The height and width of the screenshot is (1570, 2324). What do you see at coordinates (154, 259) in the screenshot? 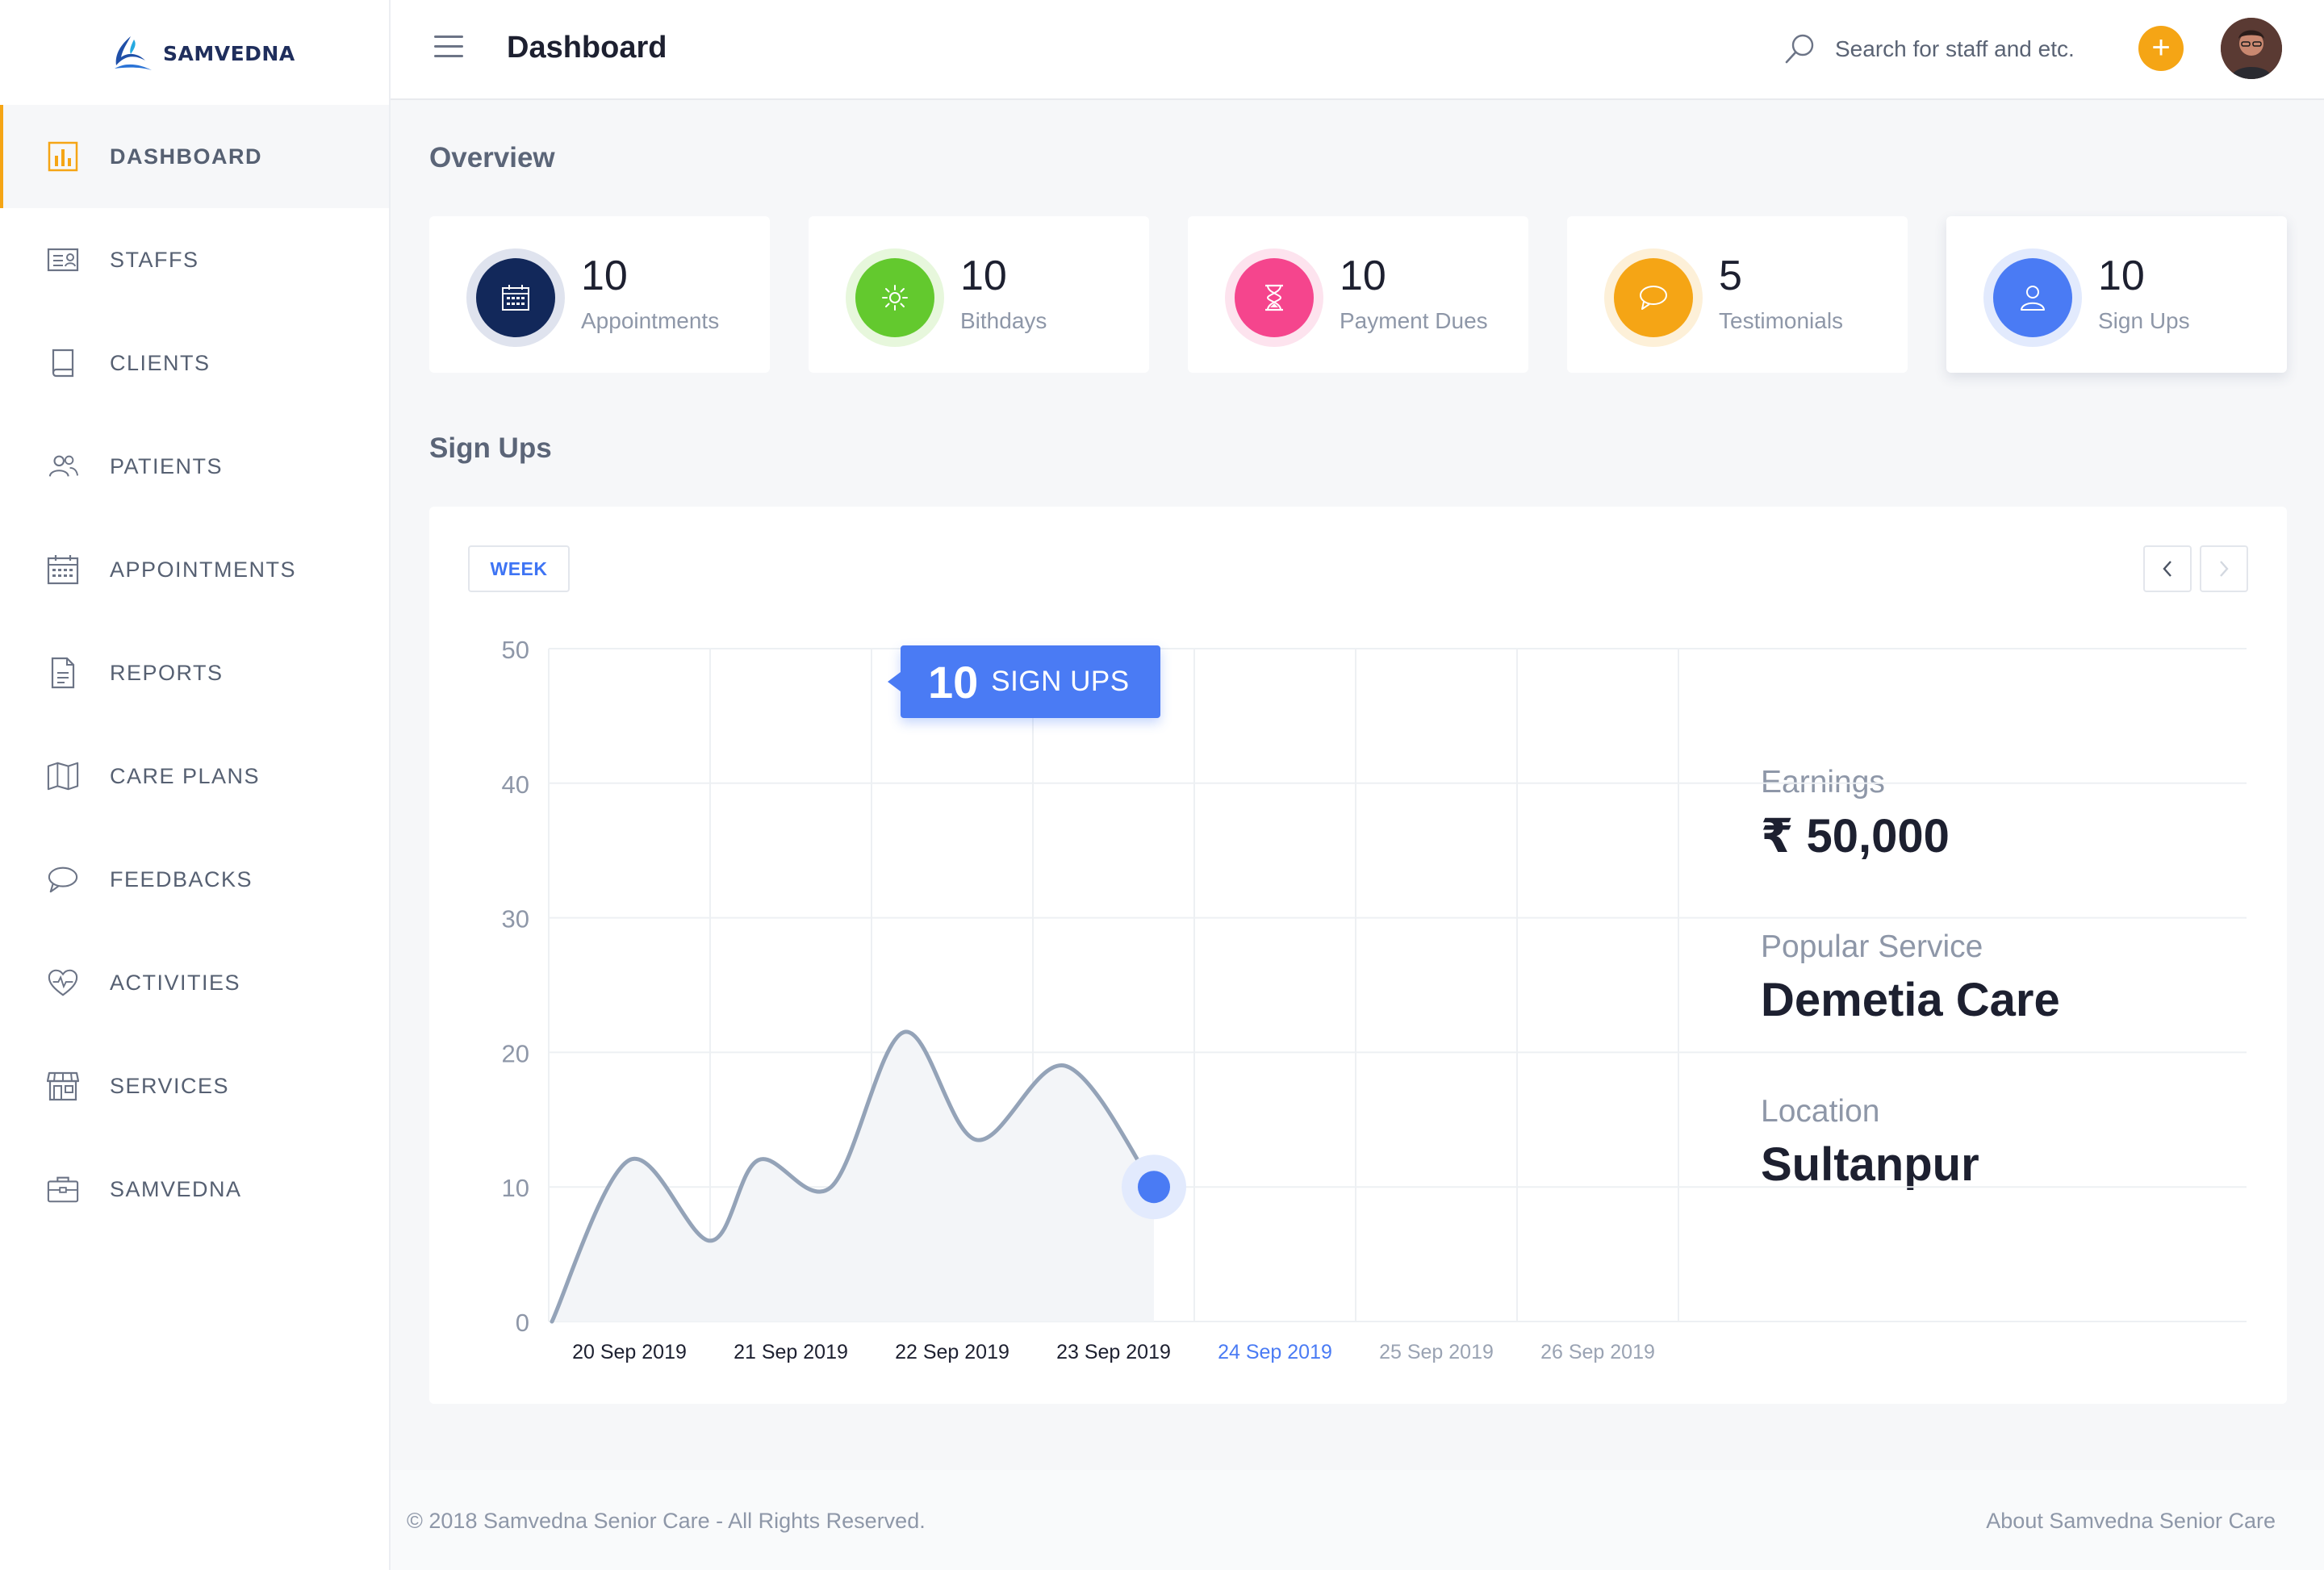
I see `sidebar-item-label: STAFFS` at bounding box center [154, 259].